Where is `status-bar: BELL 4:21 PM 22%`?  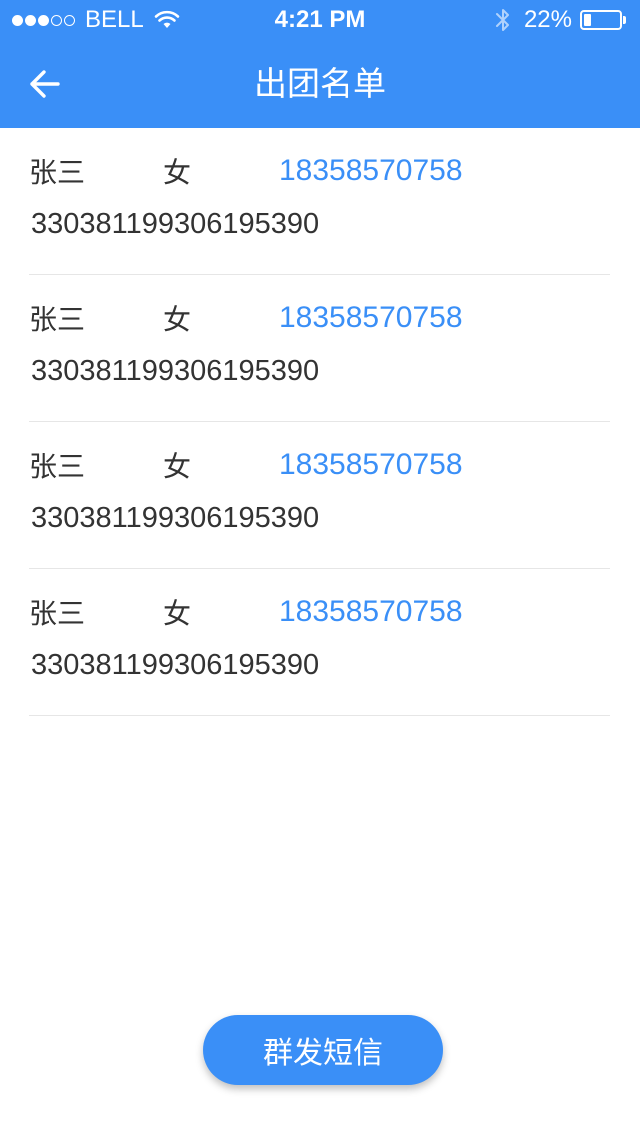
status-bar: BELL 4:21 PM 22% is located at coordinates (320, 20).